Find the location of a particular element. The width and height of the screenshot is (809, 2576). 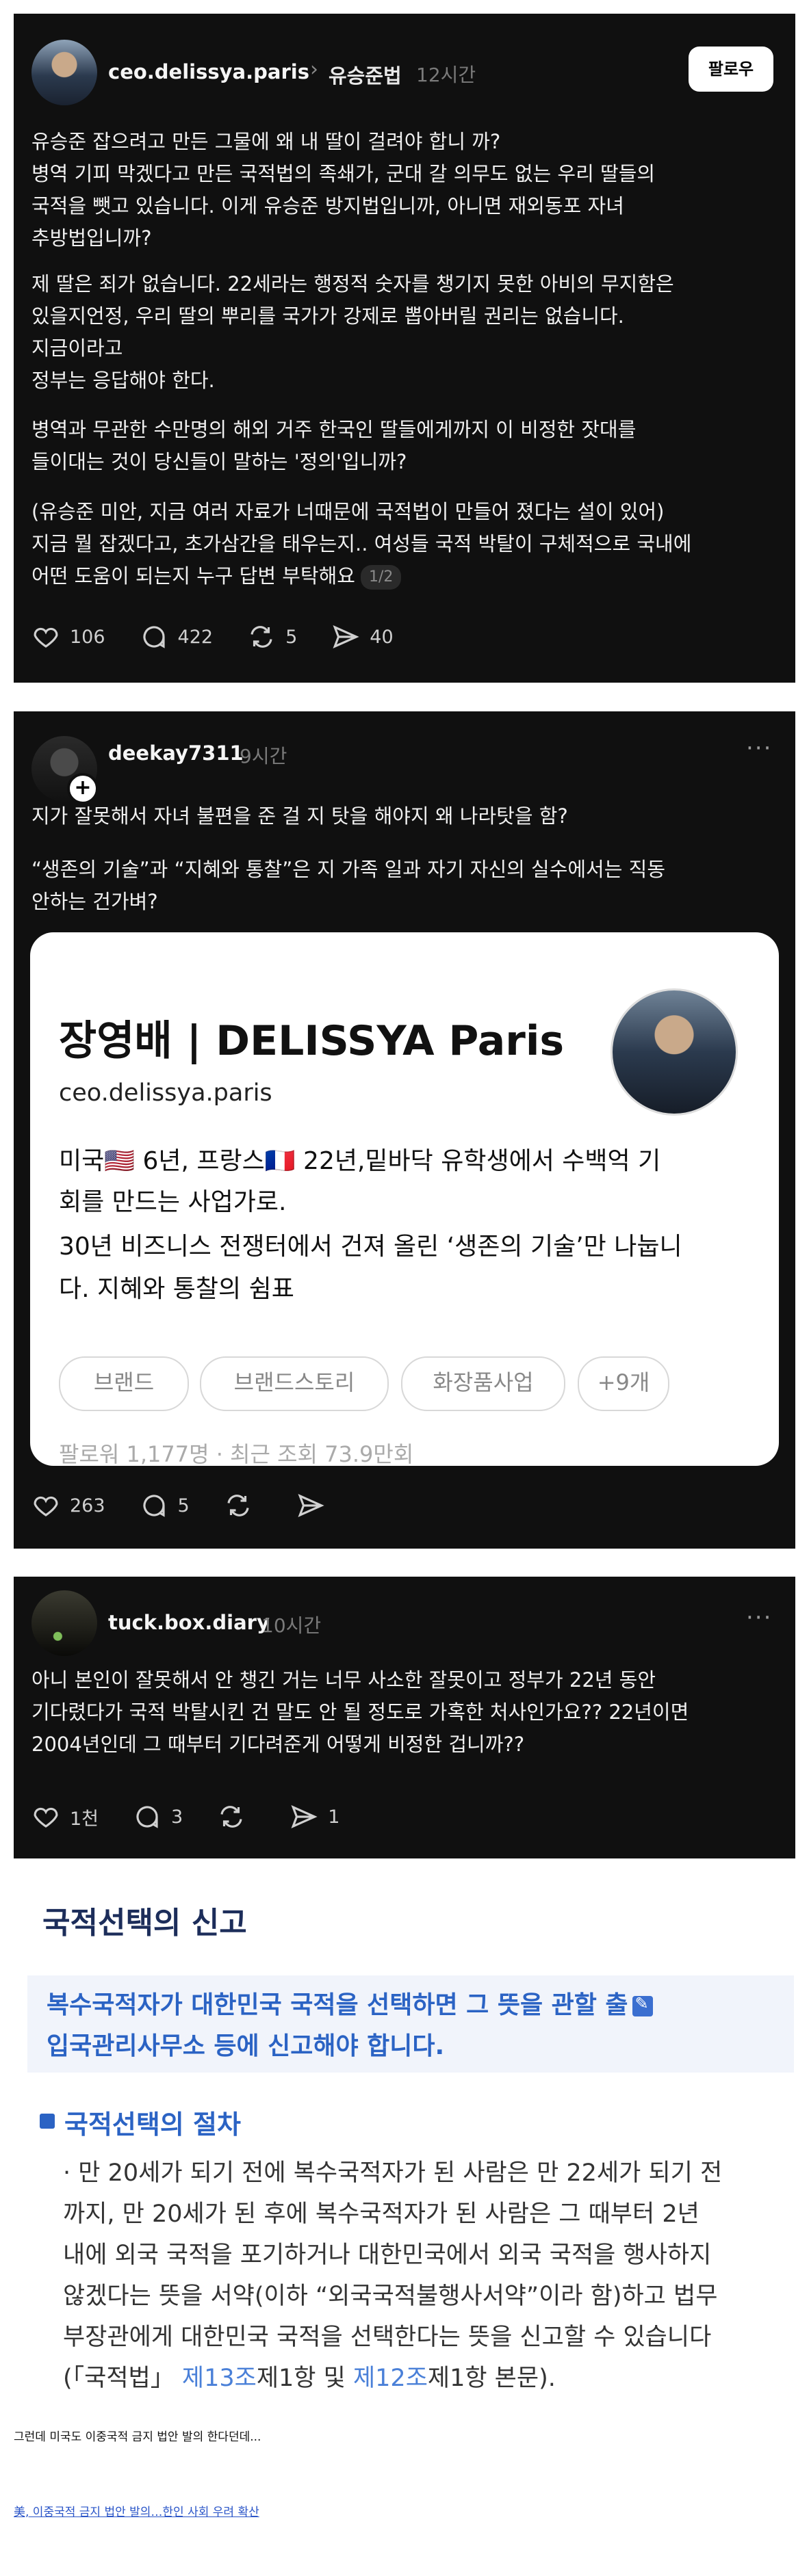

share-button: 40 is located at coordinates (362, 636).